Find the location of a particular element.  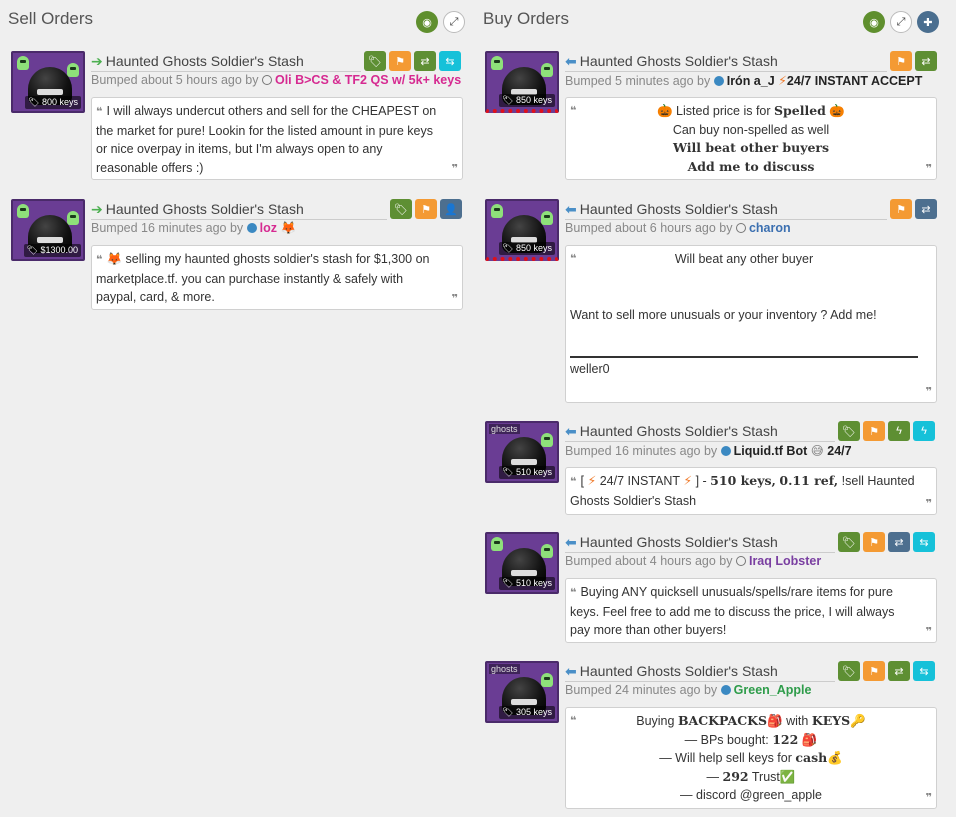

price-value: 800 keys is located at coordinates (59, 102).